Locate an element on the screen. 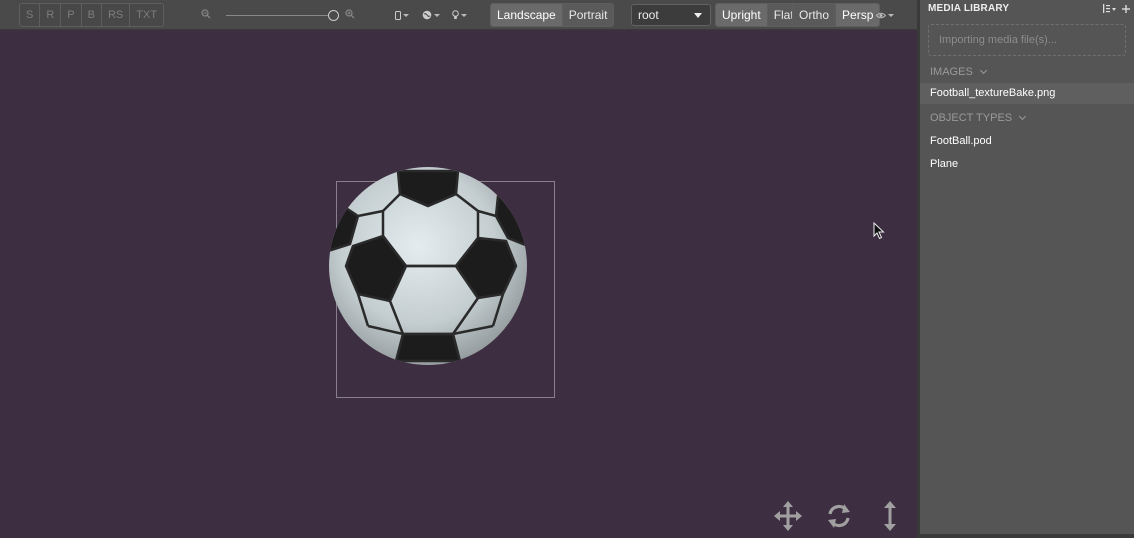 This screenshot has width=1134, height=538. images-section-title: IMAGES is located at coordinates (951, 72).